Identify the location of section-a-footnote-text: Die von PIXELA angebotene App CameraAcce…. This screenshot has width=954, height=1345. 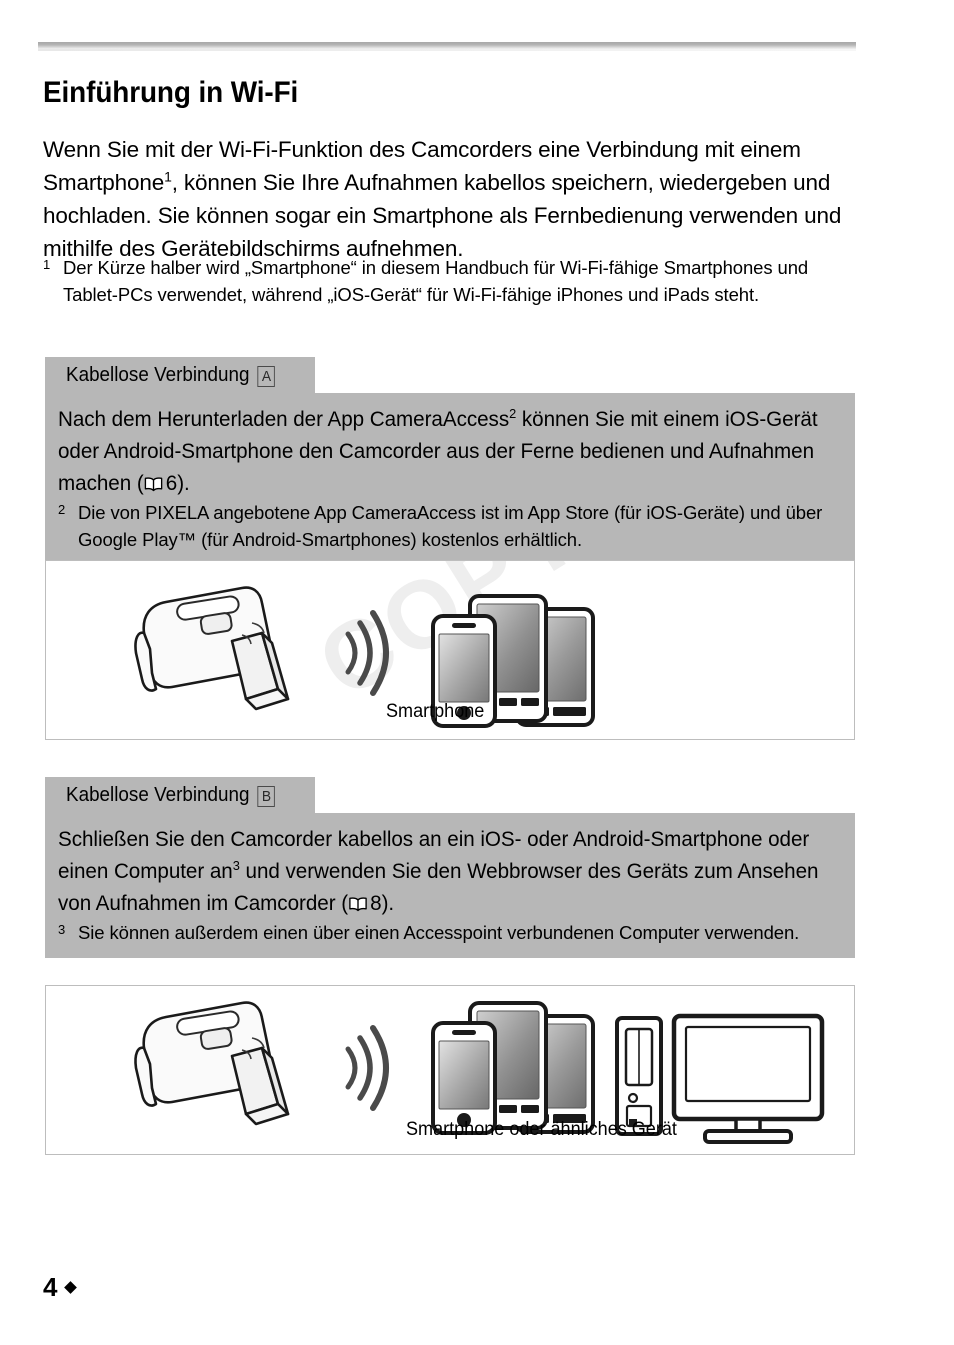
(450, 526).